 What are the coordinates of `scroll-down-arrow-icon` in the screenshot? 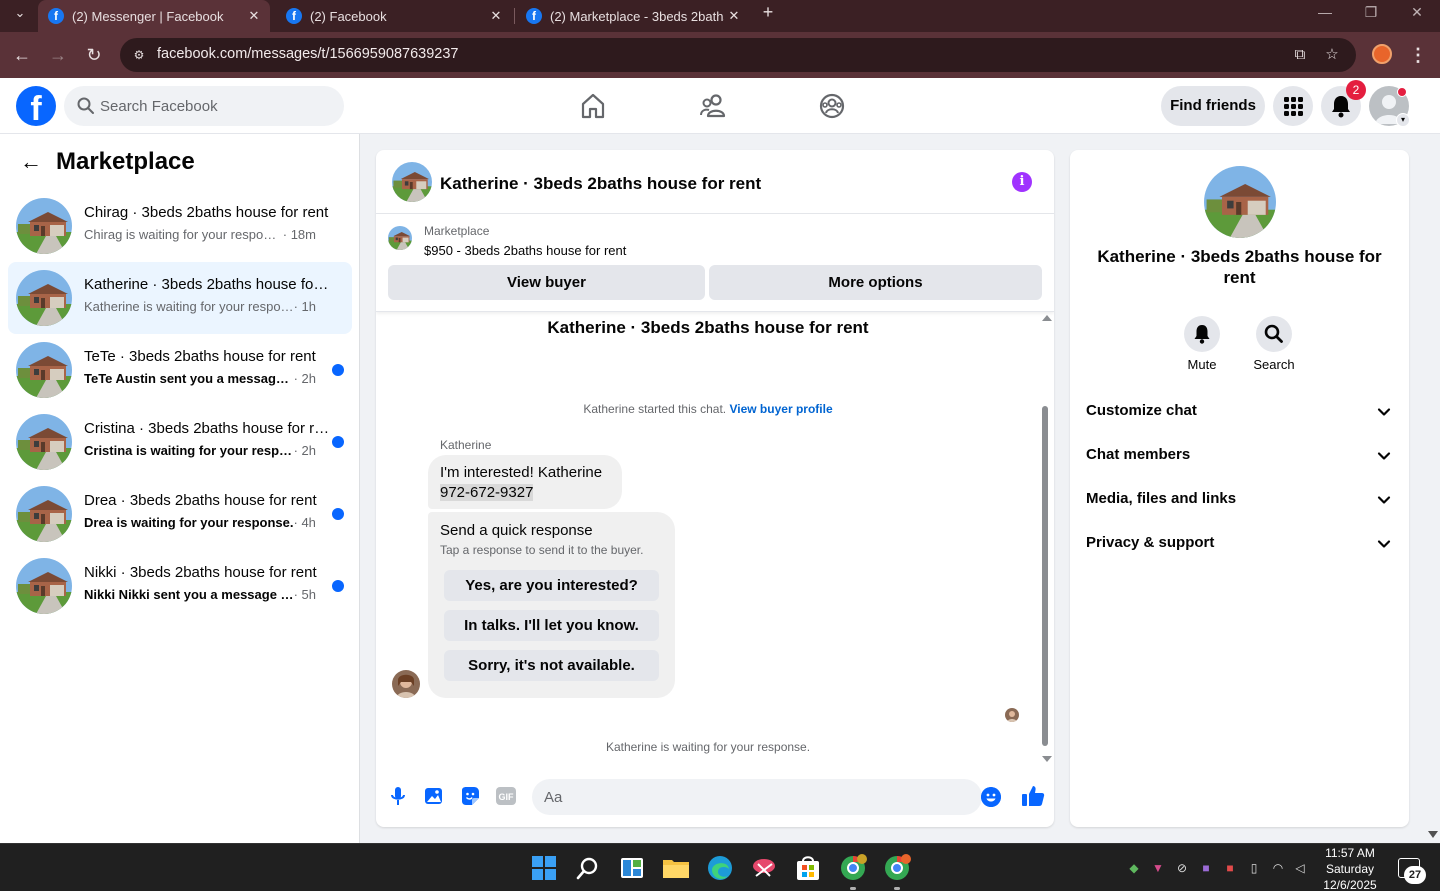 It's located at (1047, 759).